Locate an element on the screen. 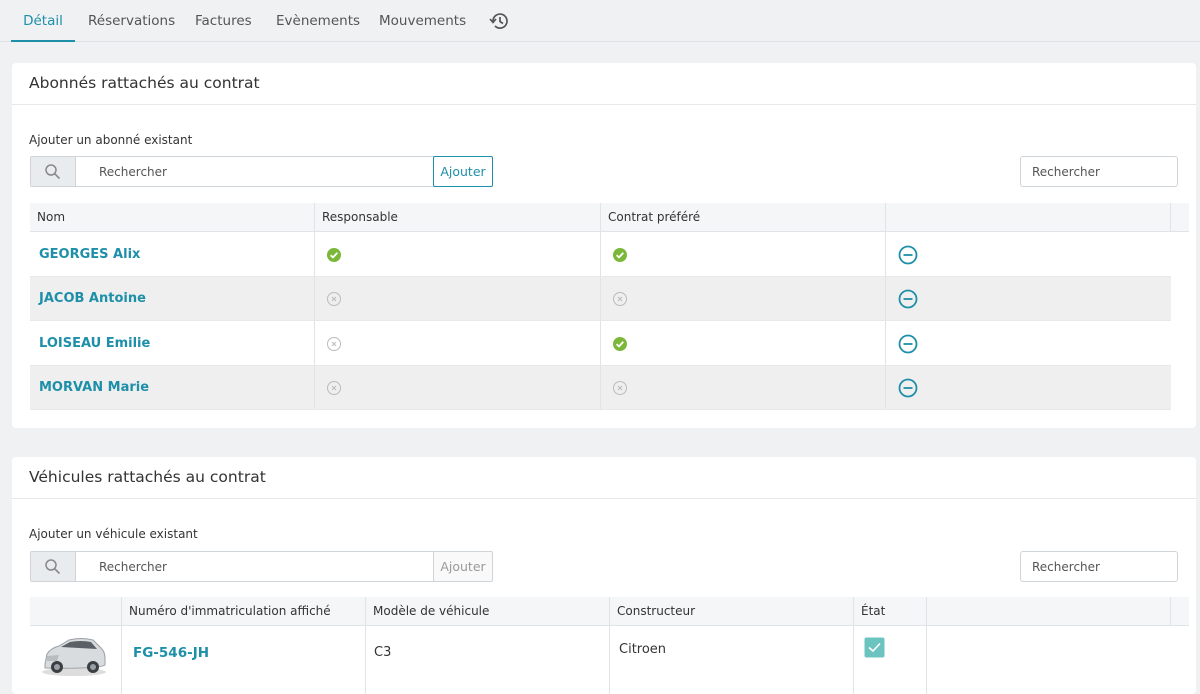  column-header-etat: État is located at coordinates (890, 611).